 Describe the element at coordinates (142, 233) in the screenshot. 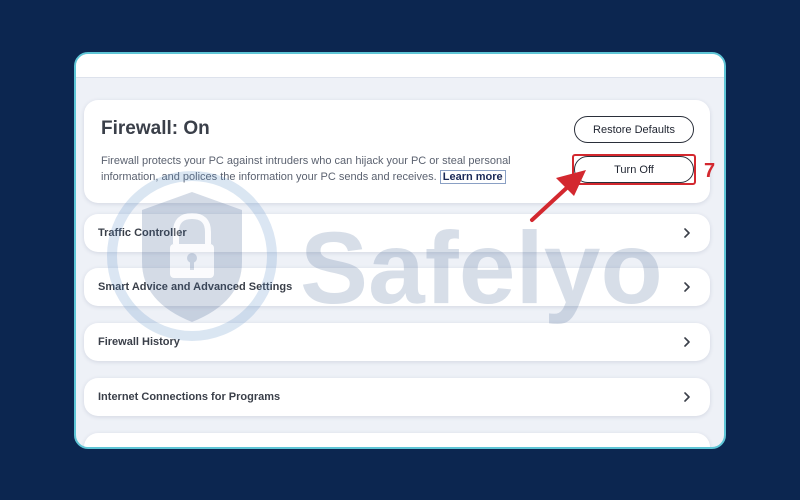

I see `settings-row-label: Traffic Controller` at that location.